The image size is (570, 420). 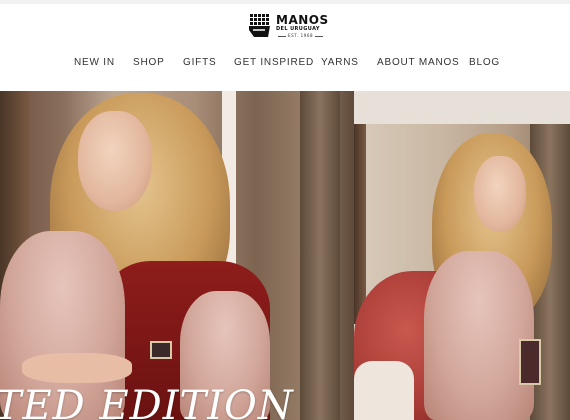 I want to click on nav-item-blog: BLOG, so click(x=484, y=62).